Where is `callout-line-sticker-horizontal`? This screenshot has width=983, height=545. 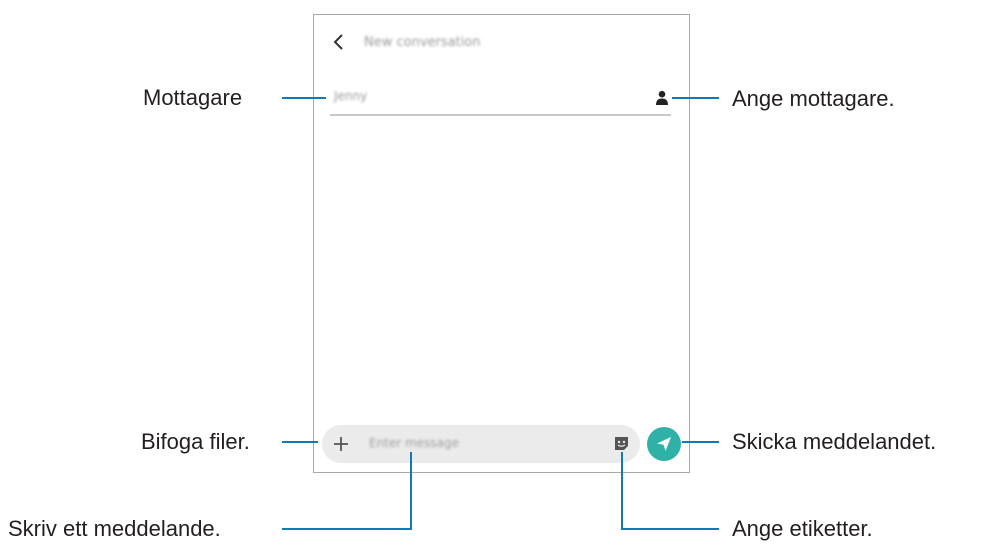
callout-line-sticker-horizontal is located at coordinates (670, 529).